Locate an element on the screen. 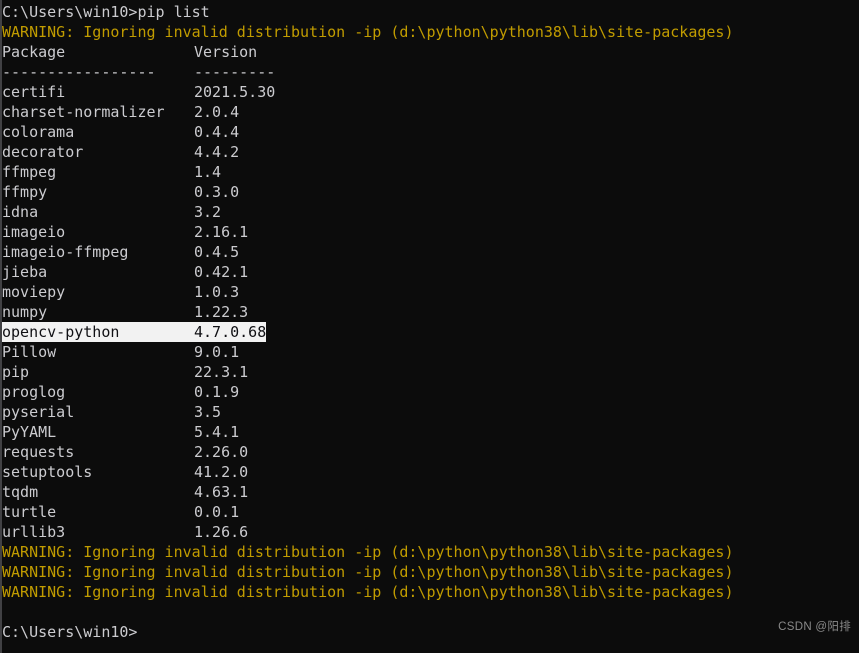 The width and height of the screenshot is (859, 653). package-name: proglog is located at coordinates (34, 392).